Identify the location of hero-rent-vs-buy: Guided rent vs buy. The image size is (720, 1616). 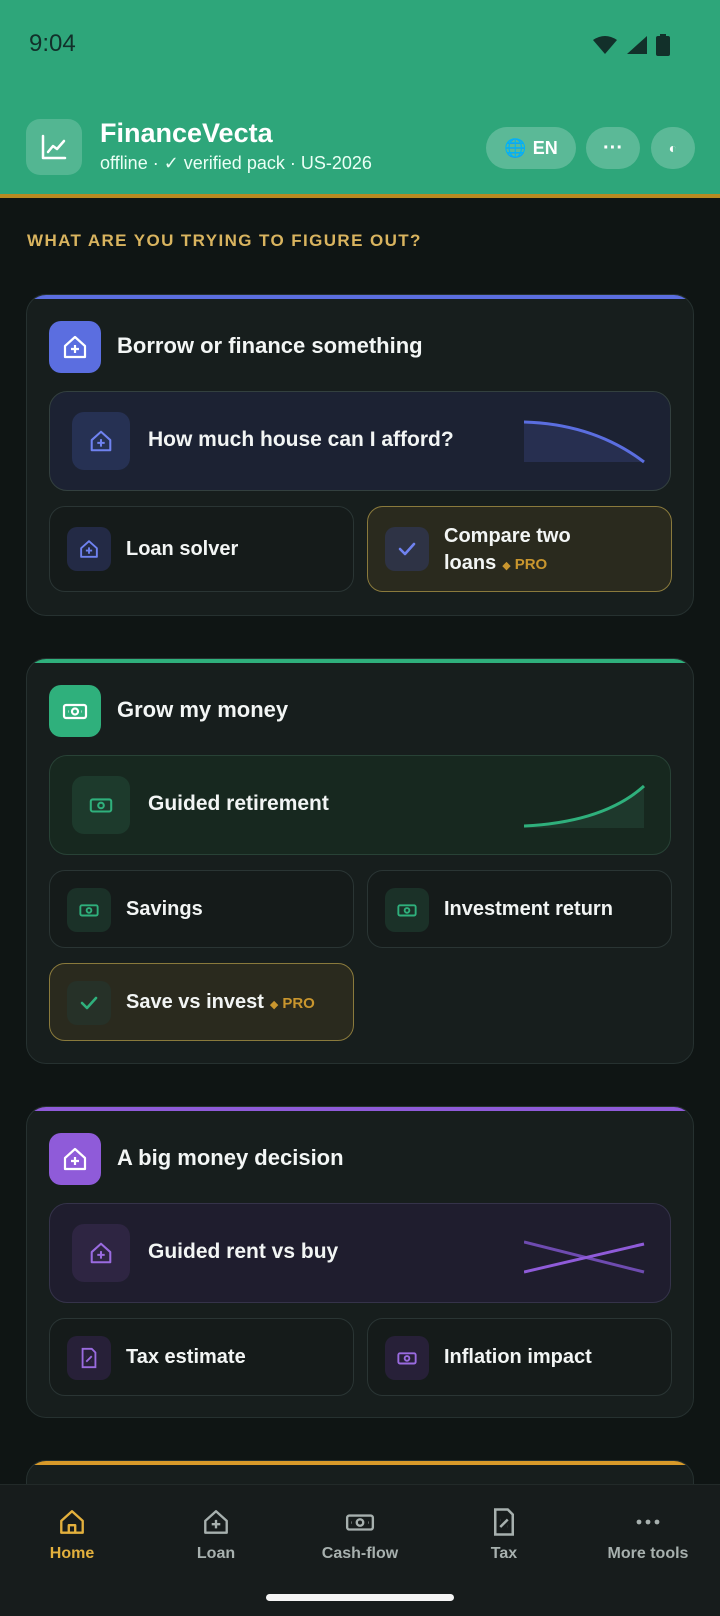
(360, 1253).